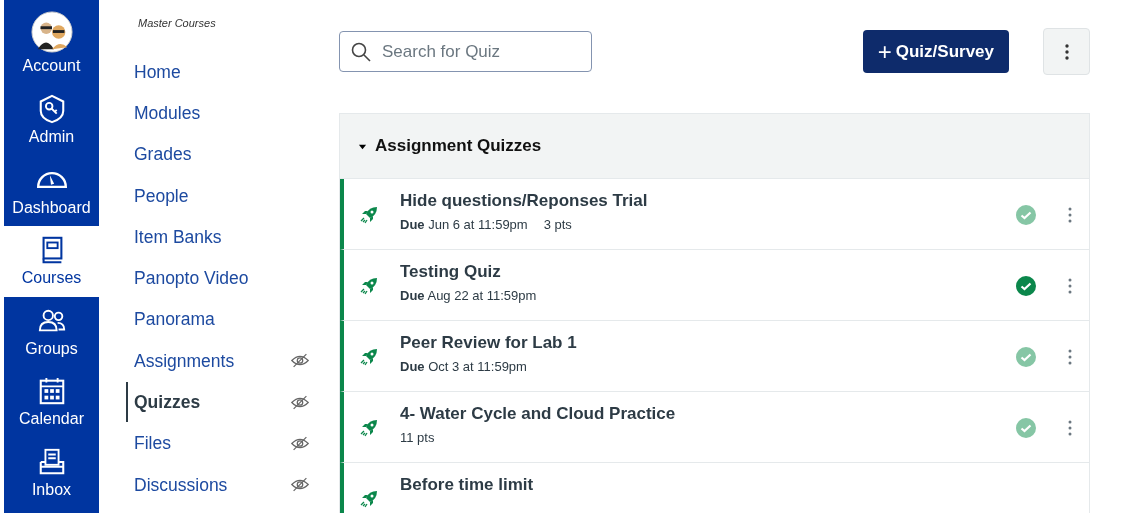 This screenshot has width=1139, height=513. What do you see at coordinates (51, 179) in the screenshot?
I see `speedometer-icon` at bounding box center [51, 179].